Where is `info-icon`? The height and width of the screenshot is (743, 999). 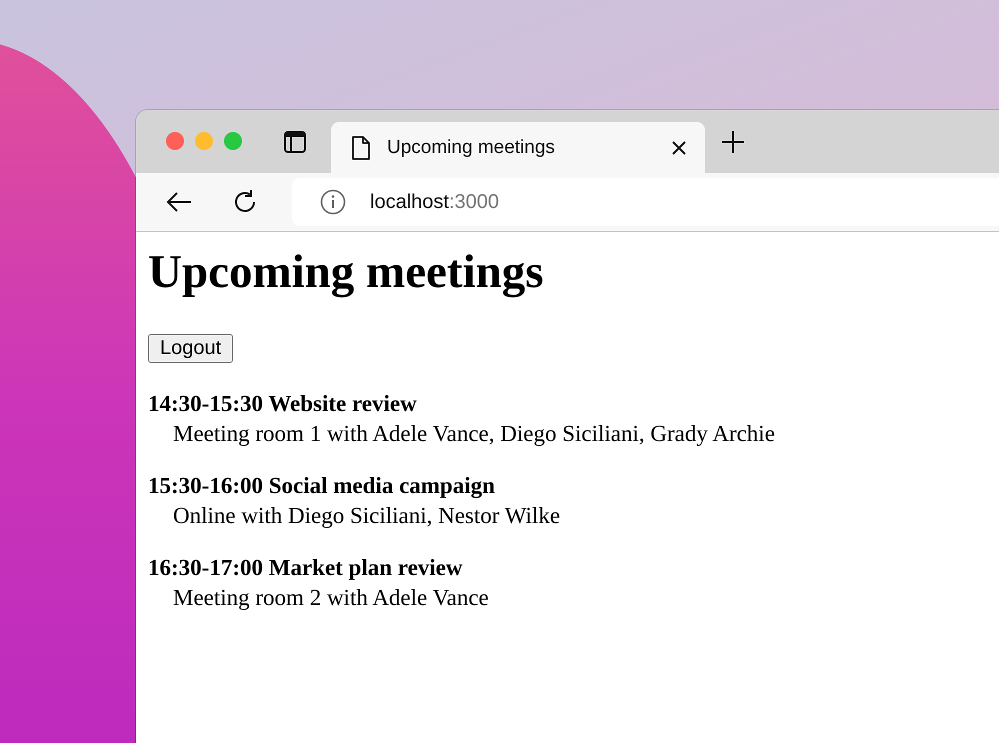
info-icon is located at coordinates (333, 202).